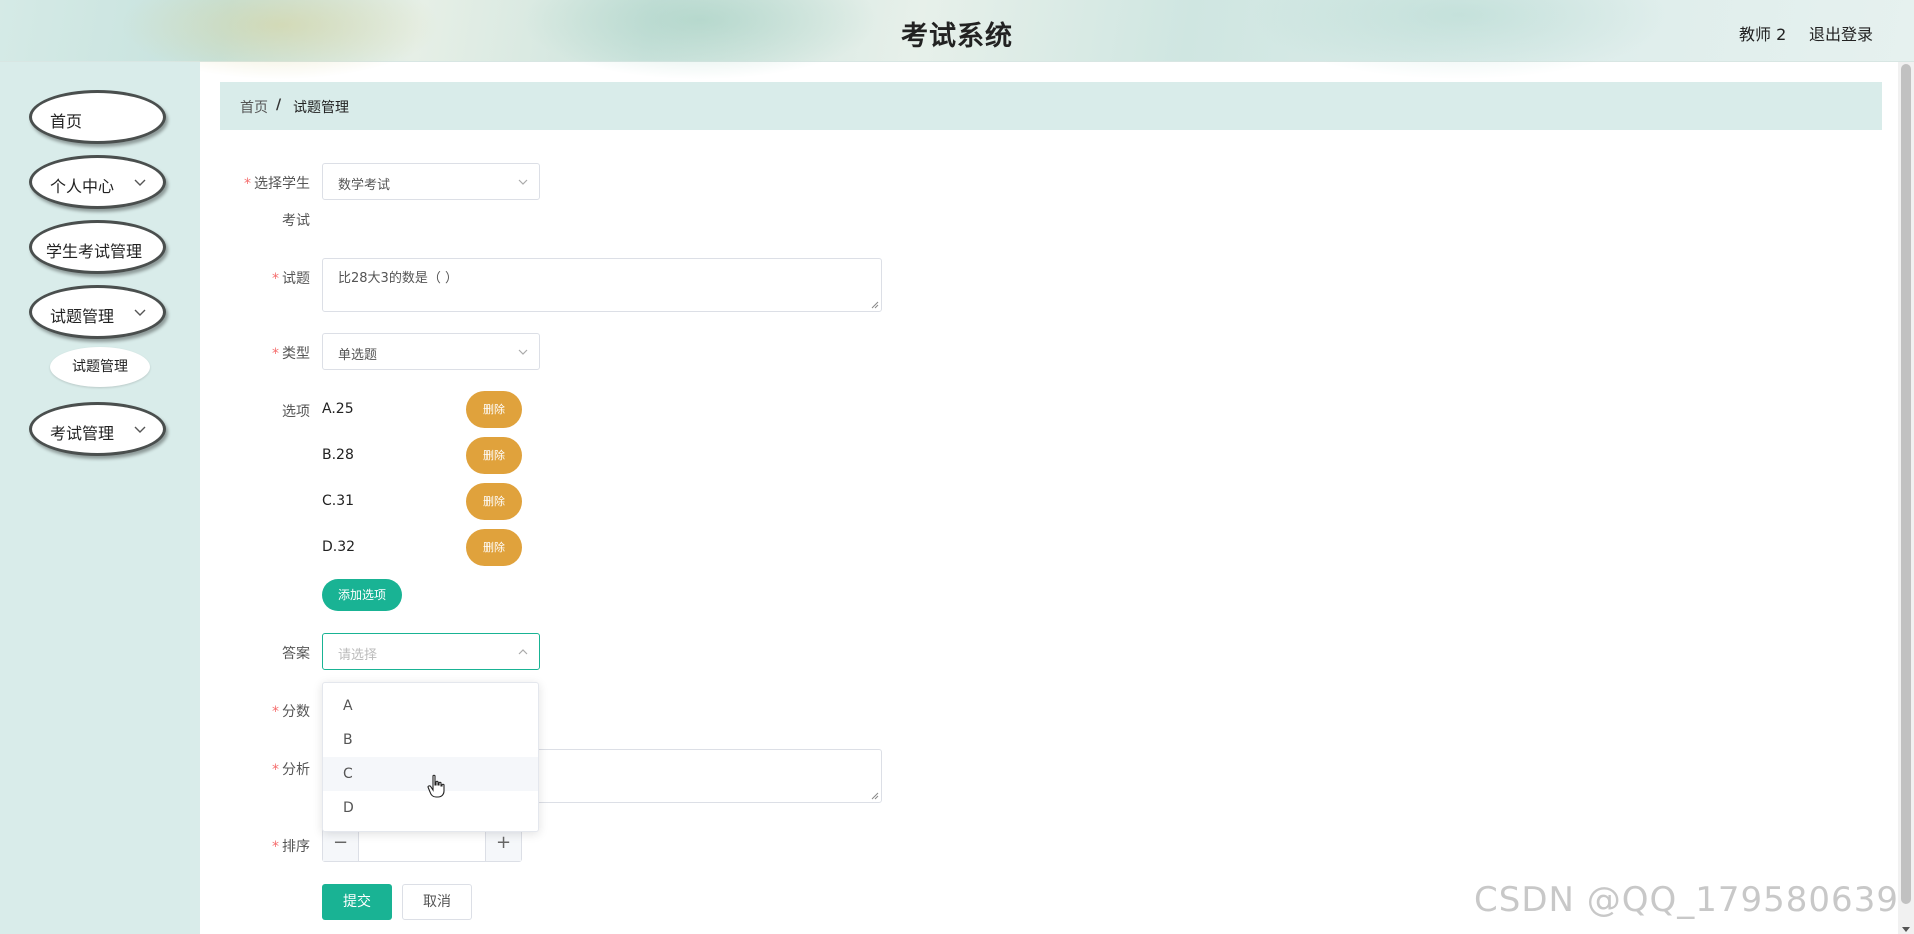 The height and width of the screenshot is (934, 1914). I want to click on breadcrumb: 首页 / 试题管理, so click(1051, 106).